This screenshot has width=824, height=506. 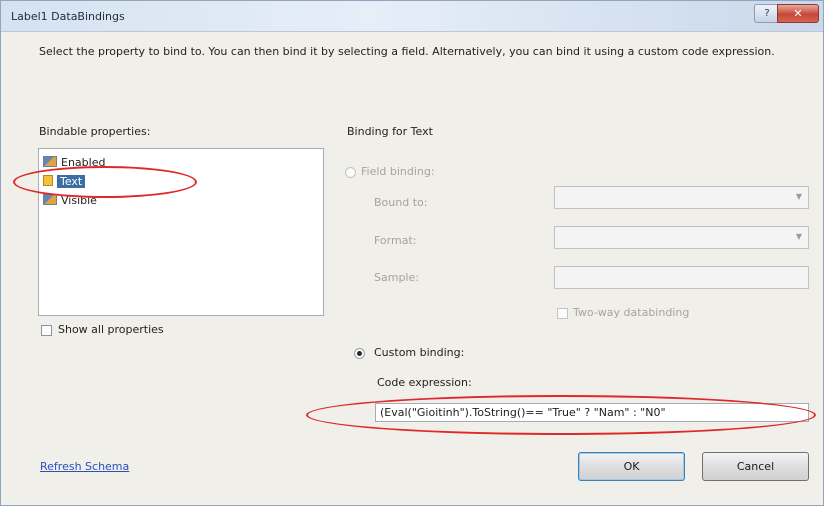 What do you see at coordinates (396, 277) in the screenshot?
I see `sample-label: Sample:` at bounding box center [396, 277].